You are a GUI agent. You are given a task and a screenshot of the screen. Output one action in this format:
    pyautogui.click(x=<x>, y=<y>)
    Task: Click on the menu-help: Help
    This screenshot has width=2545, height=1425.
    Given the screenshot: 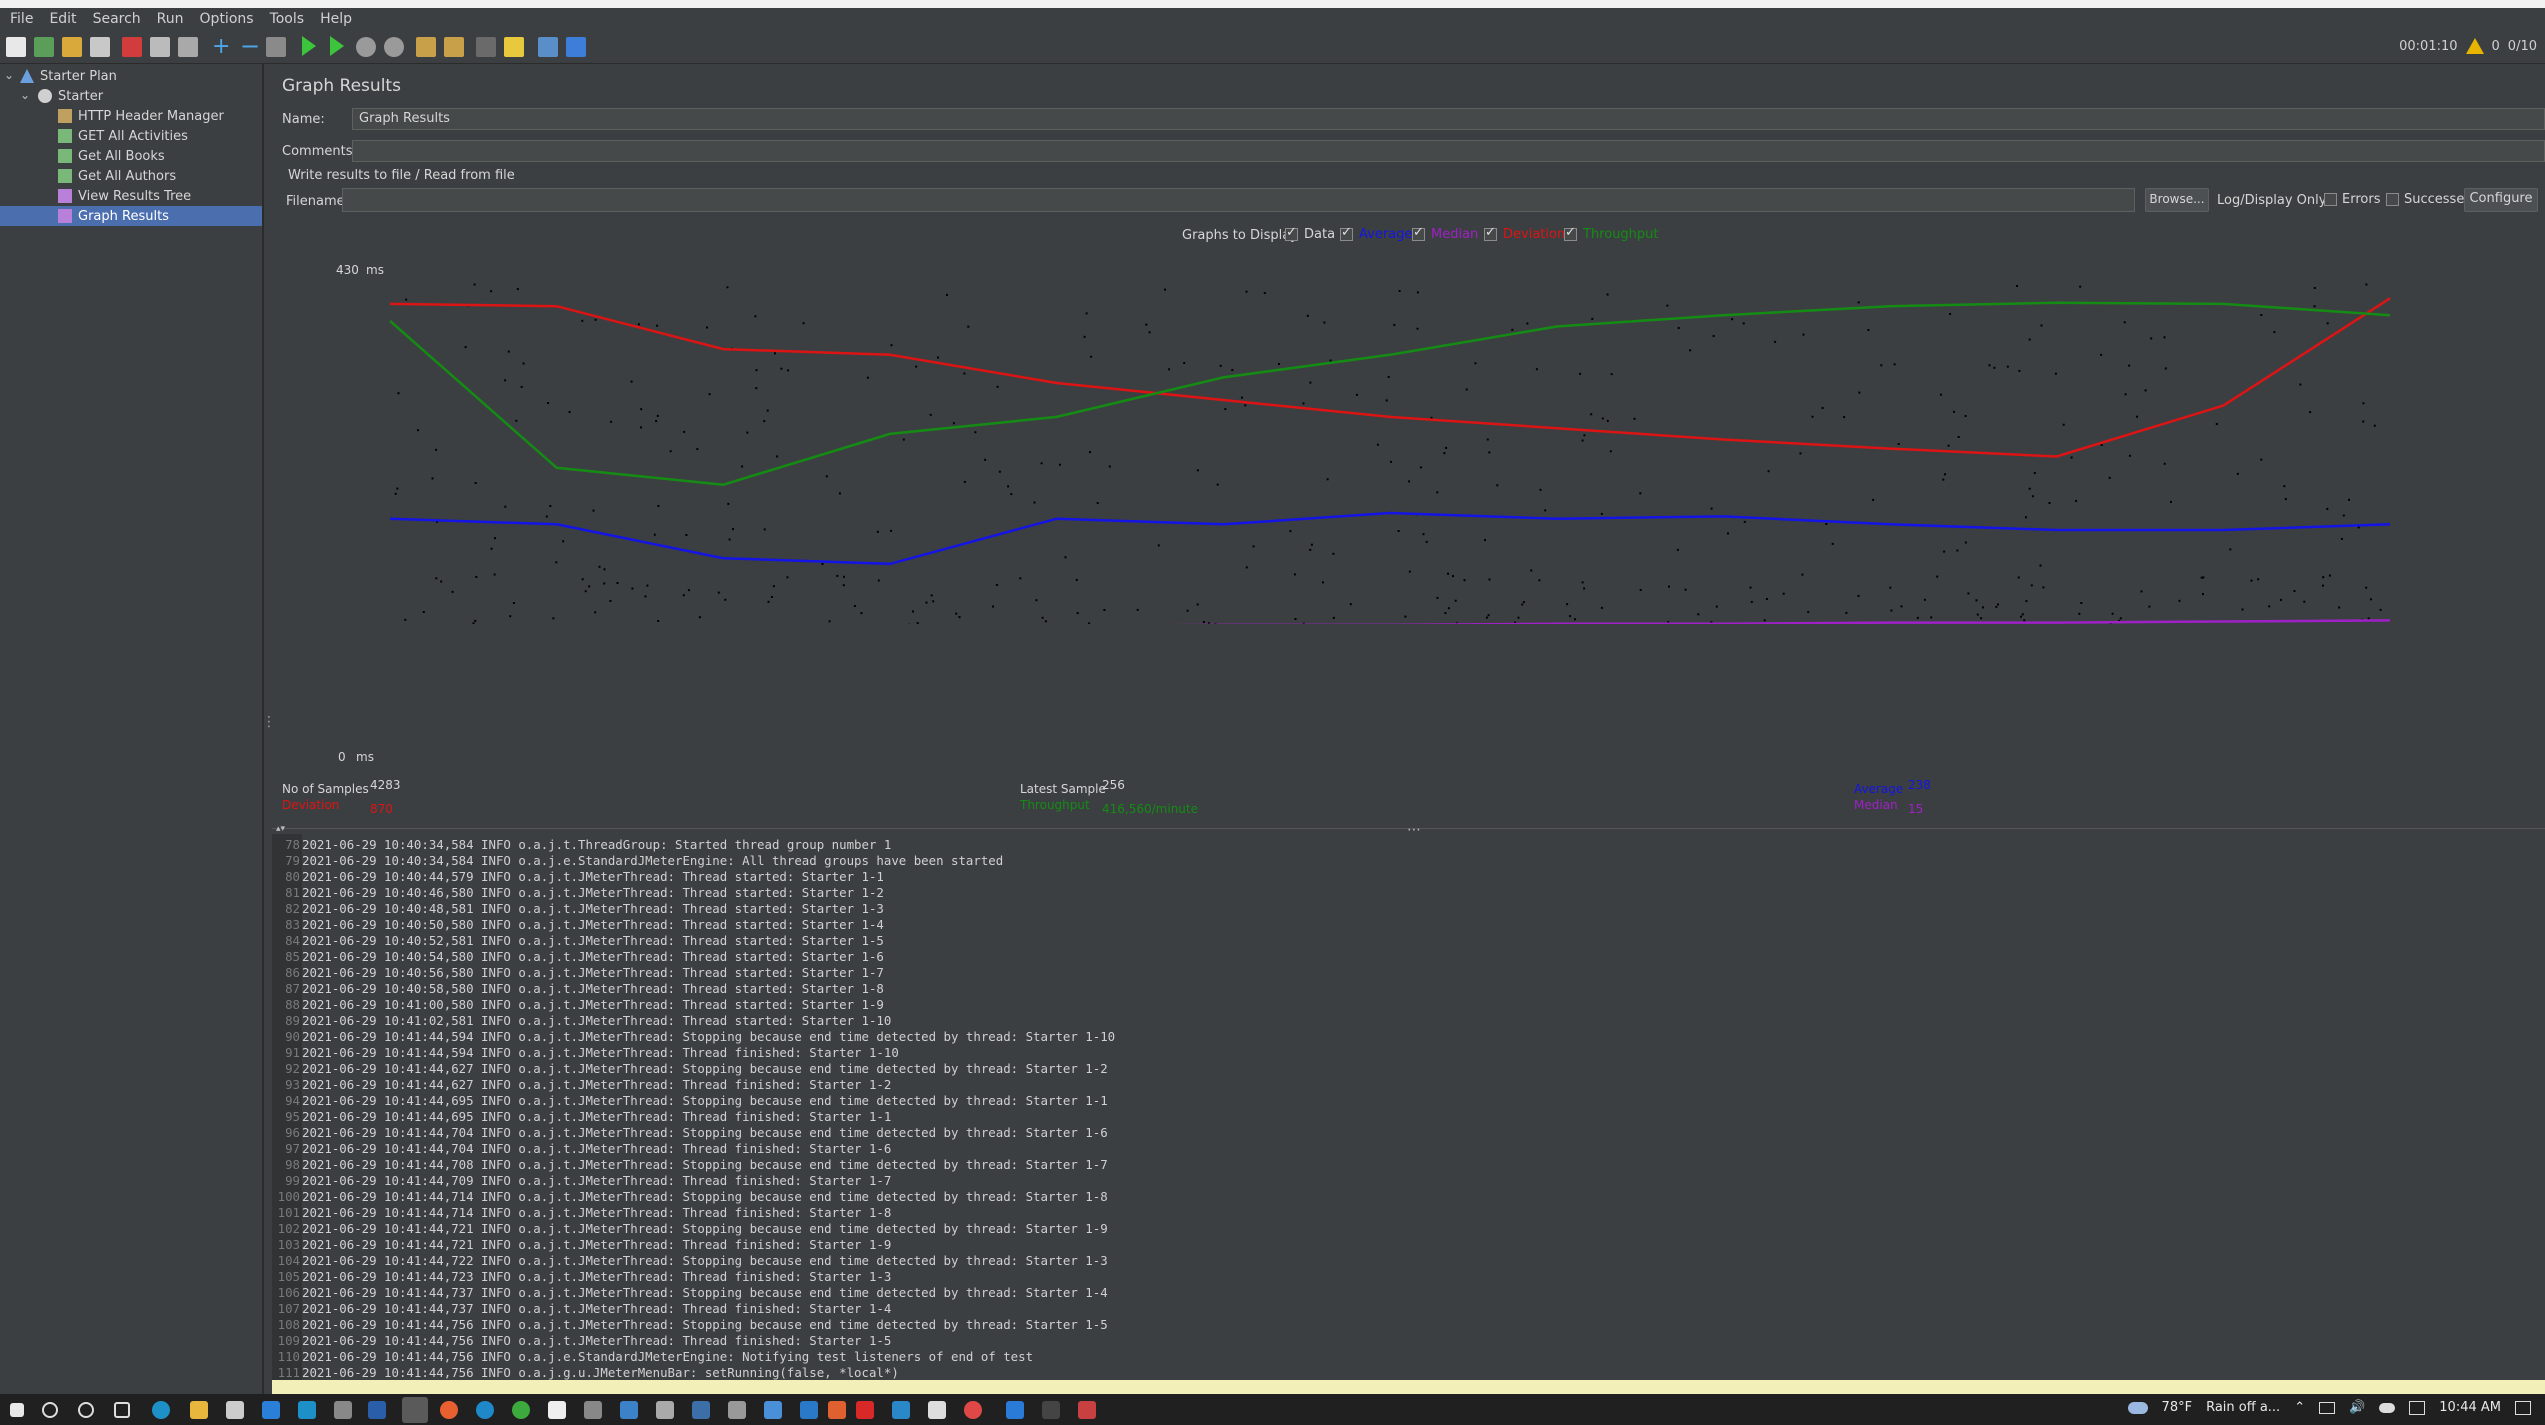 What is the action you would take?
    pyautogui.click(x=336, y=19)
    